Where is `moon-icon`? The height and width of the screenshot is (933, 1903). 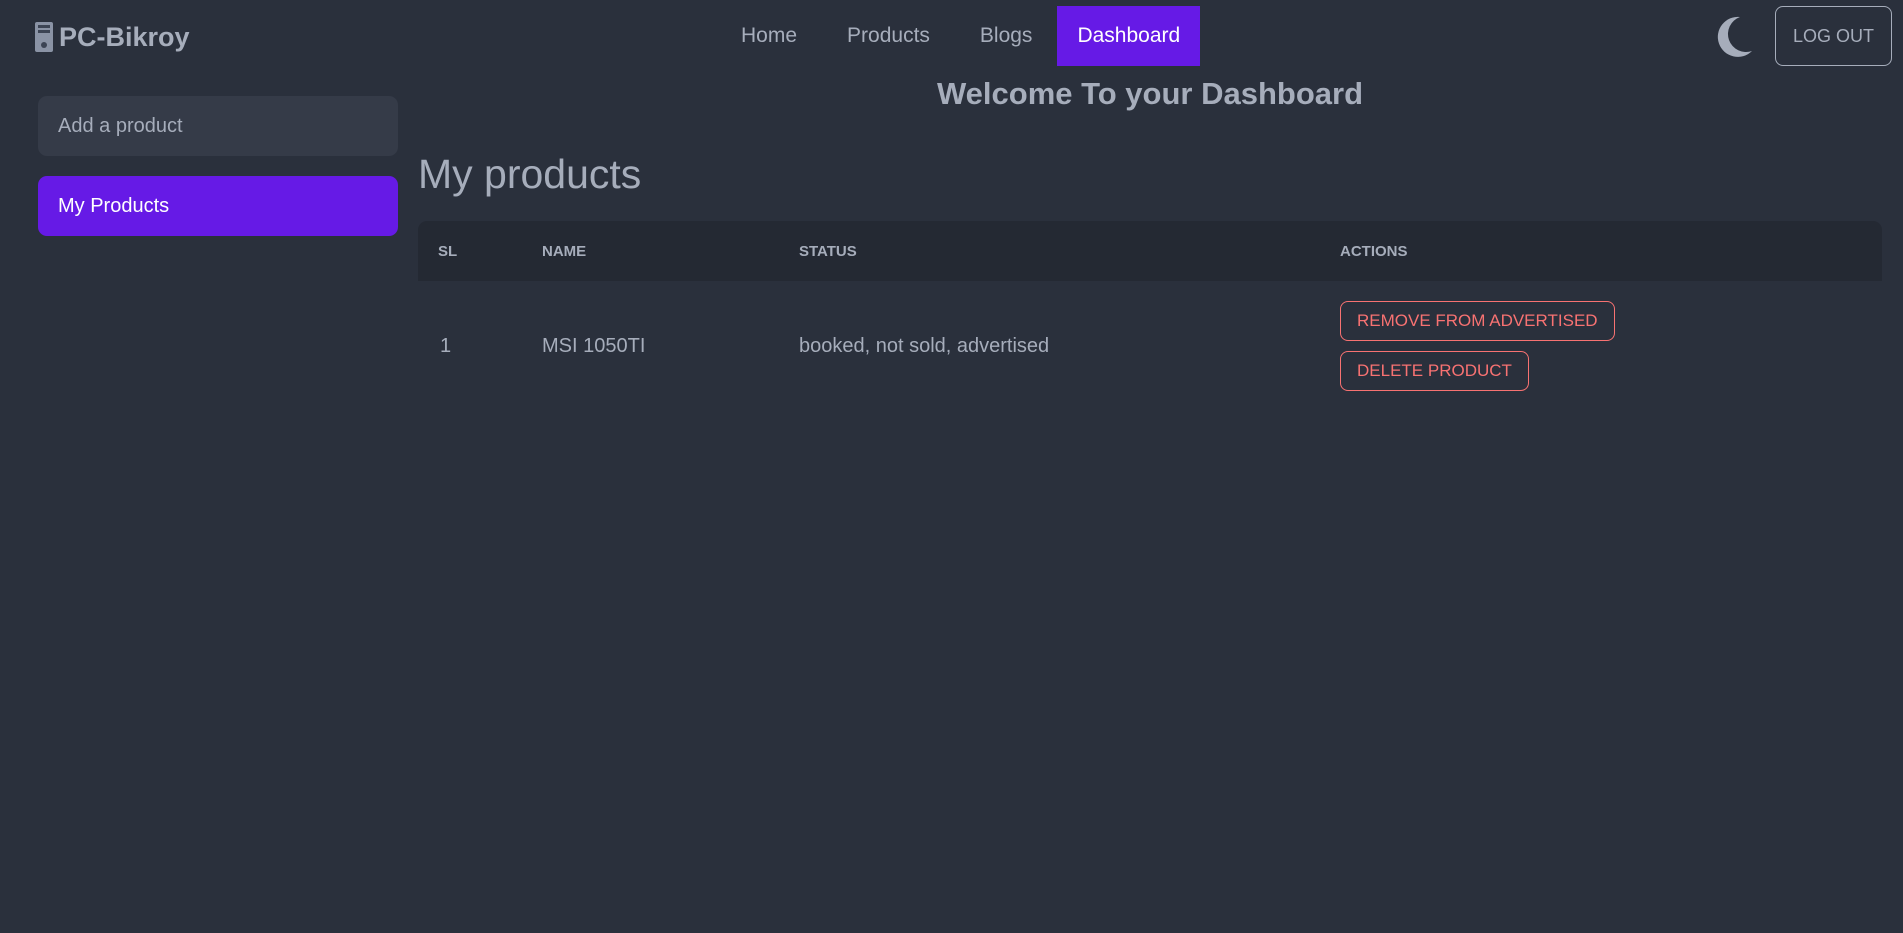
moon-icon is located at coordinates (1732, 36).